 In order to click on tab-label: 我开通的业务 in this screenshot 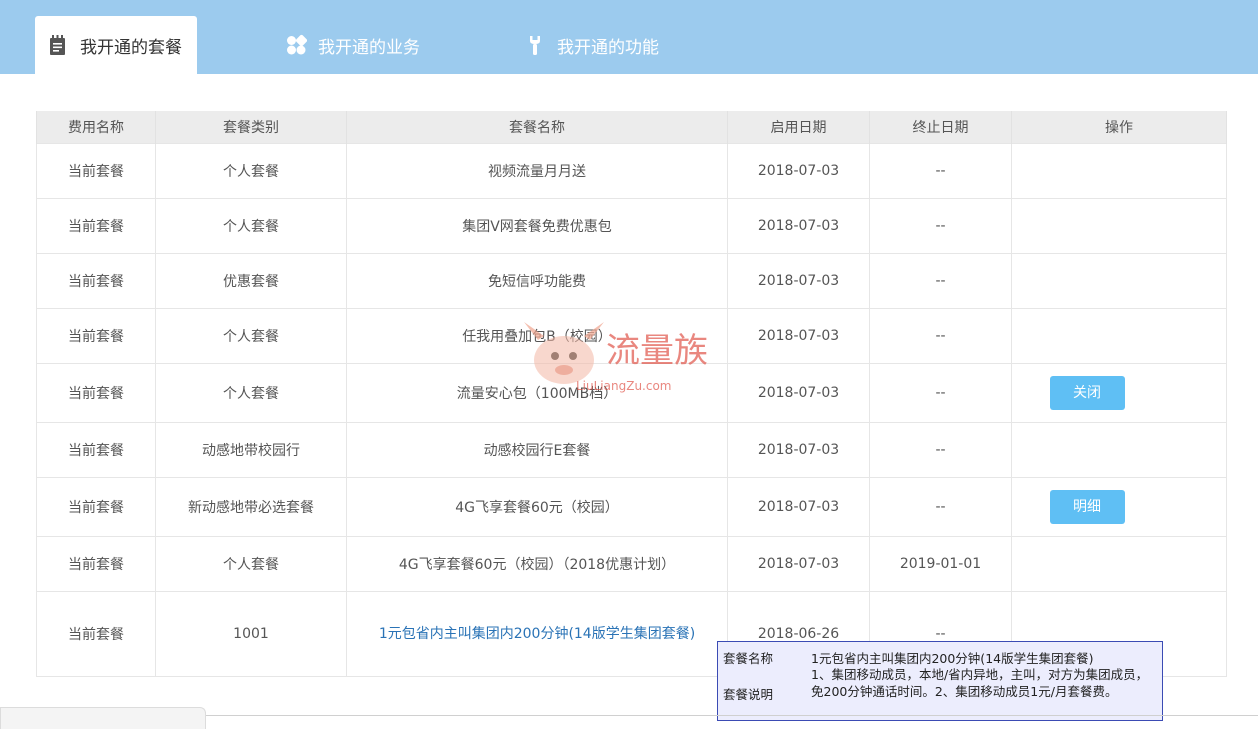, I will do `click(369, 47)`.